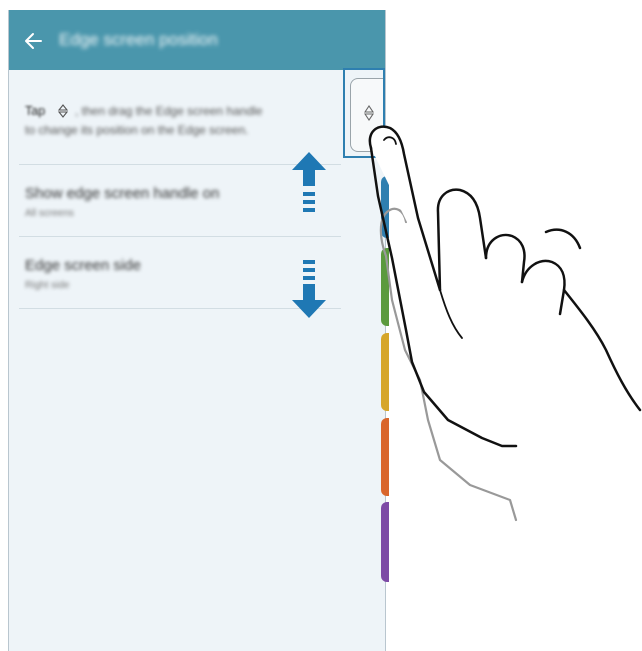 This screenshot has height=651, width=642. I want to click on description-line1: , then drag the Edge screen handle, so click(169, 111).